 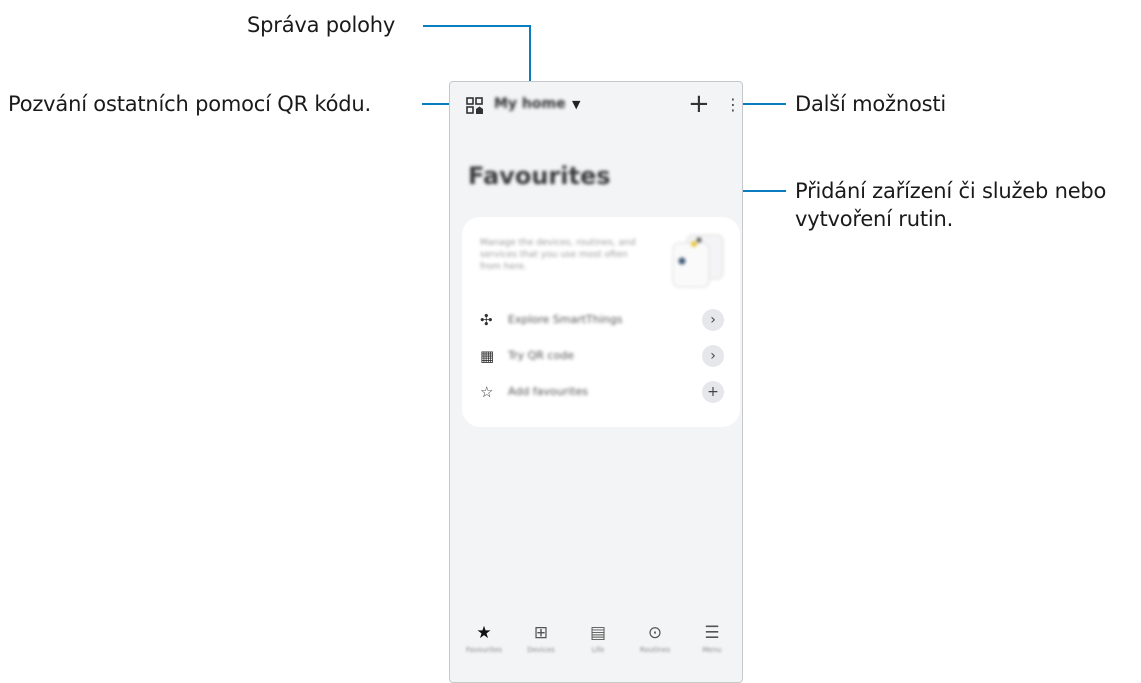 What do you see at coordinates (874, 219) in the screenshot?
I see `callout-add-line2: vytvoření rutin.` at bounding box center [874, 219].